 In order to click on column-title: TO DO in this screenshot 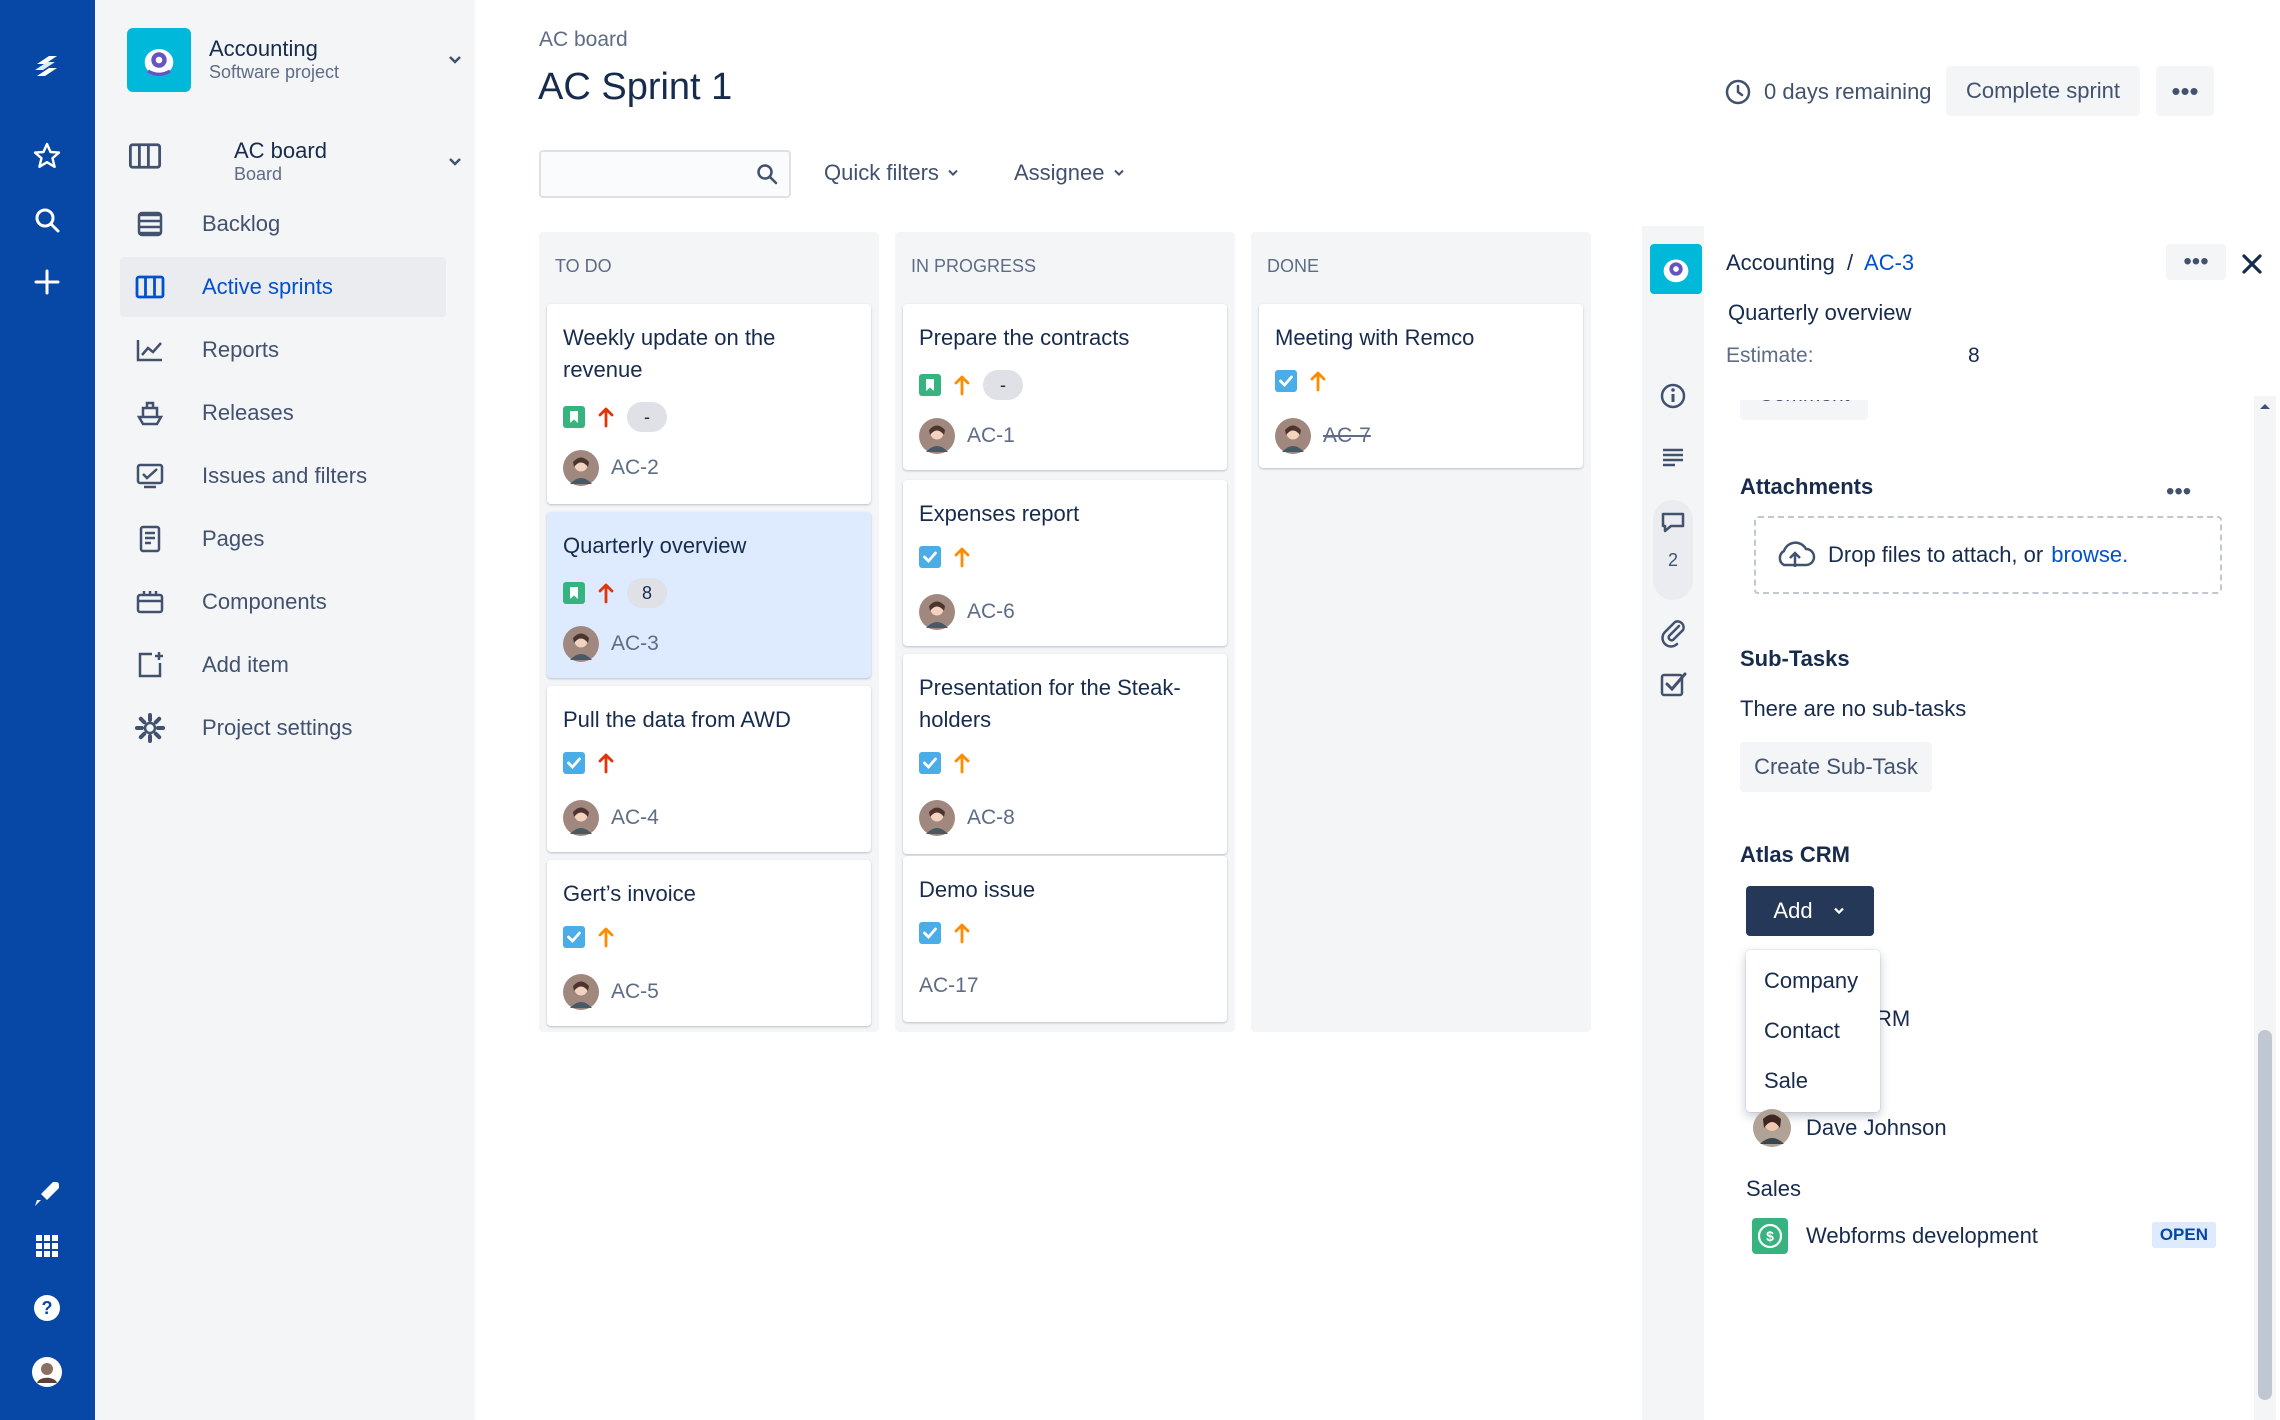, I will do `click(583, 266)`.